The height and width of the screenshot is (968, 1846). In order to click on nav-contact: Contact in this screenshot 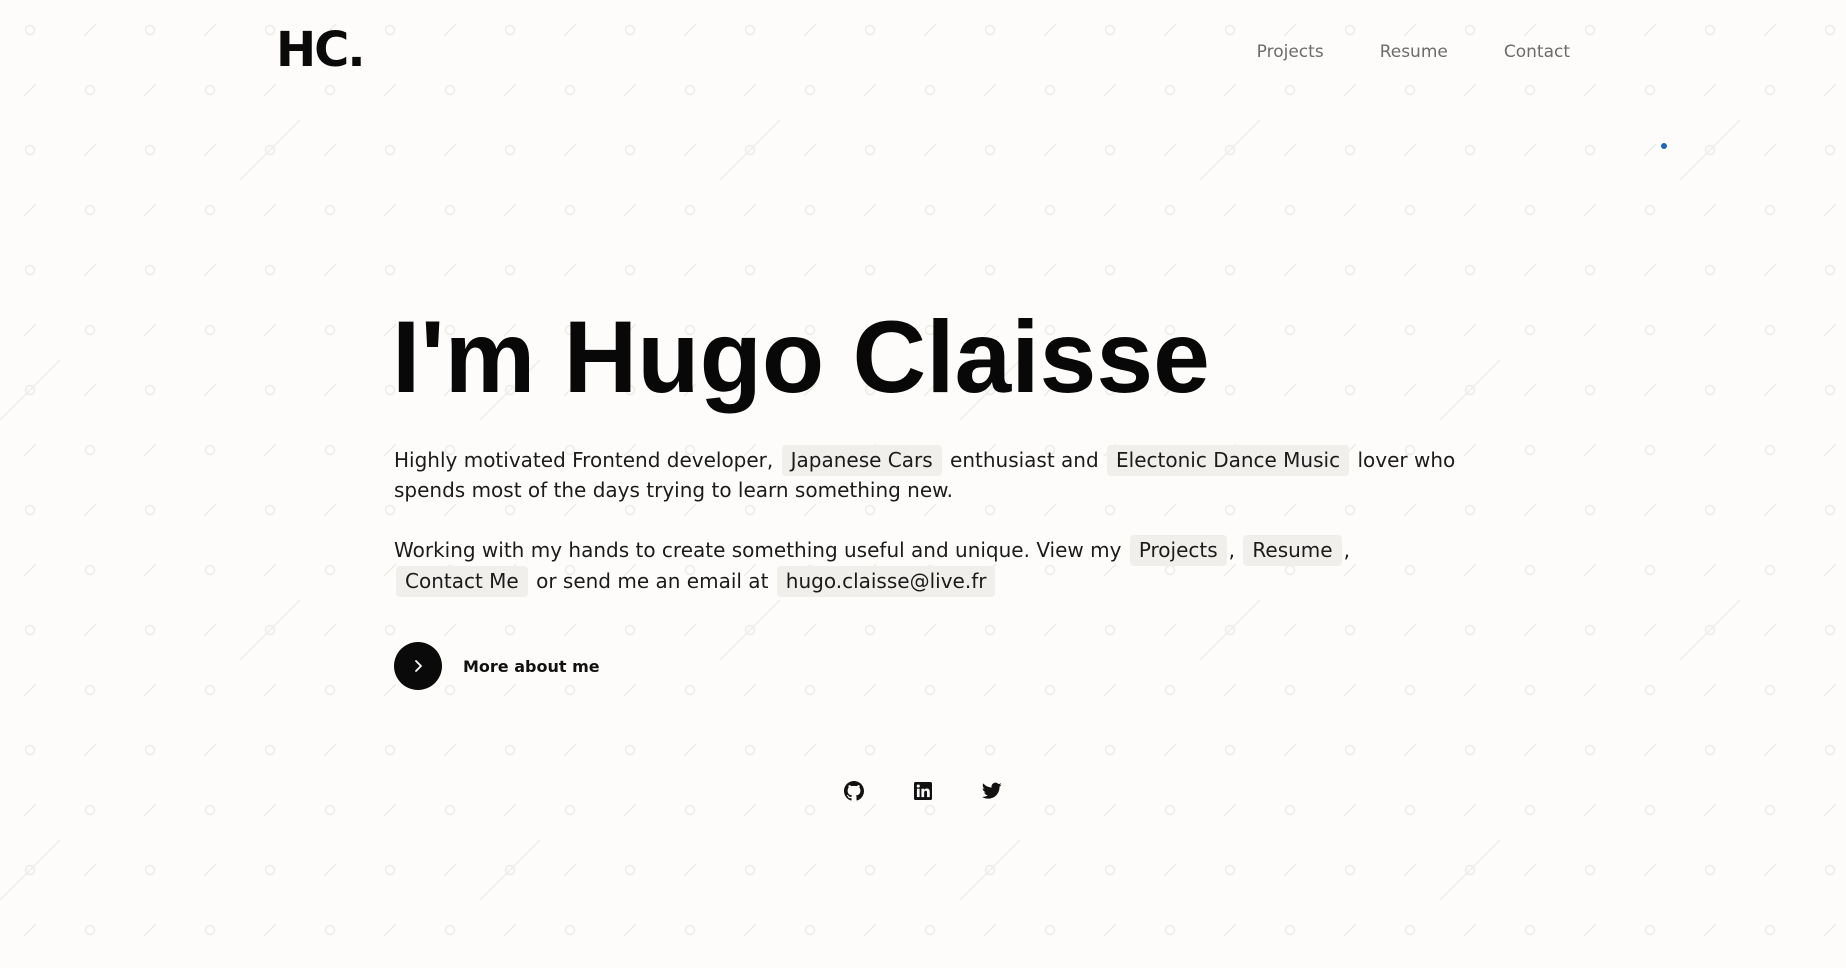, I will do `click(1537, 52)`.